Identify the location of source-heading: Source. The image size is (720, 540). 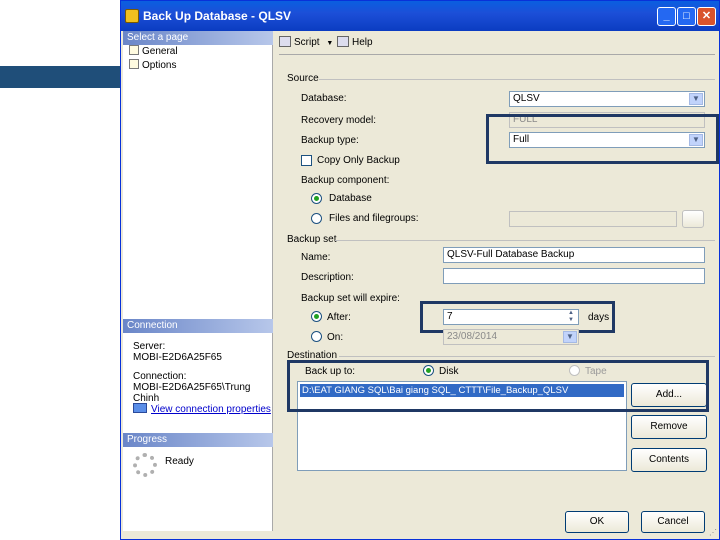
(303, 78).